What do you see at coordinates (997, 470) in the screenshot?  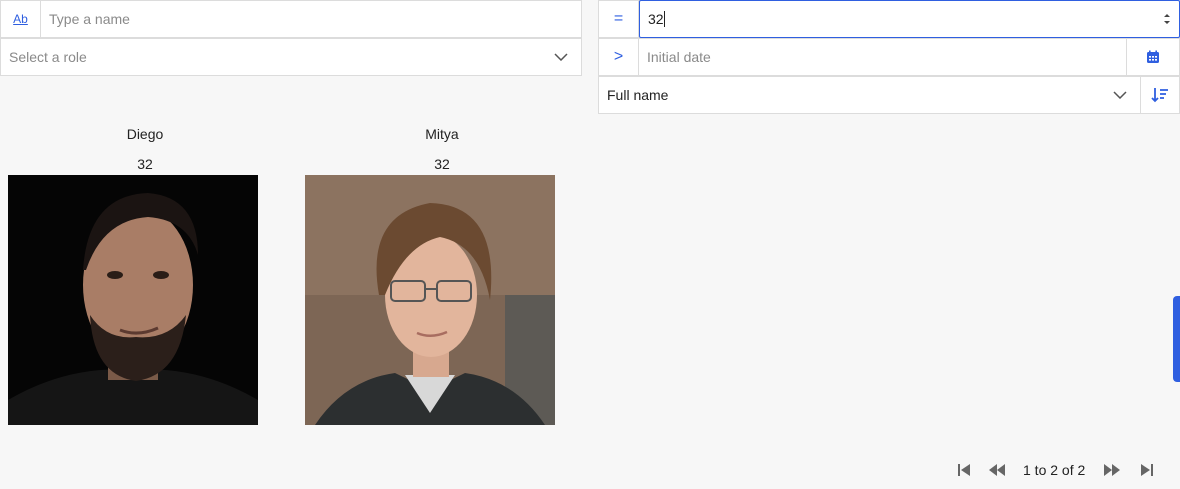 I see `previous-page-icon` at bounding box center [997, 470].